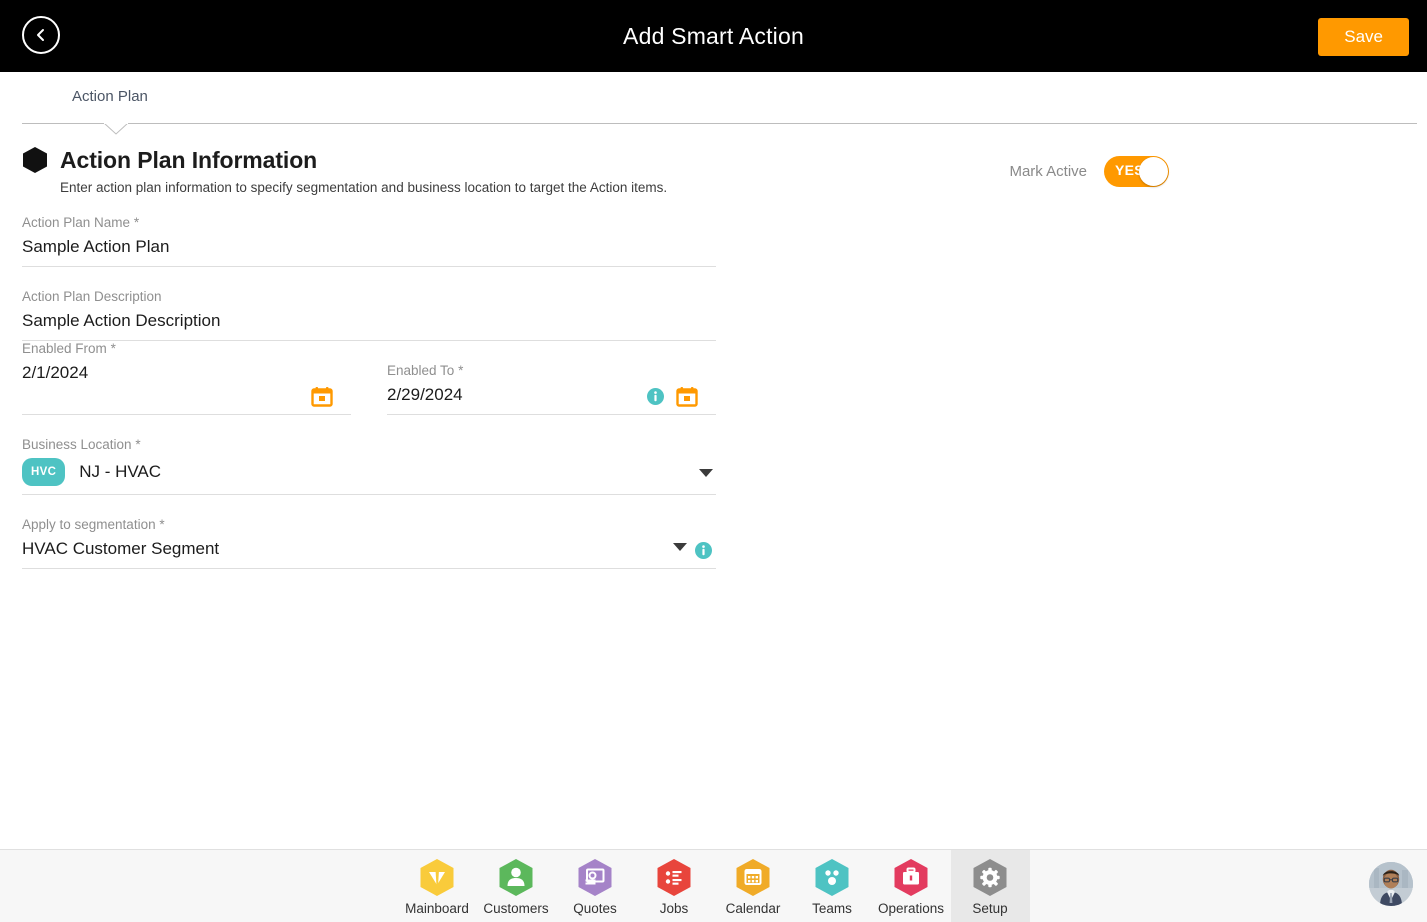 The image size is (1427, 922). Describe the element at coordinates (77, 444) in the screenshot. I see `label-text: Business Location` at that location.